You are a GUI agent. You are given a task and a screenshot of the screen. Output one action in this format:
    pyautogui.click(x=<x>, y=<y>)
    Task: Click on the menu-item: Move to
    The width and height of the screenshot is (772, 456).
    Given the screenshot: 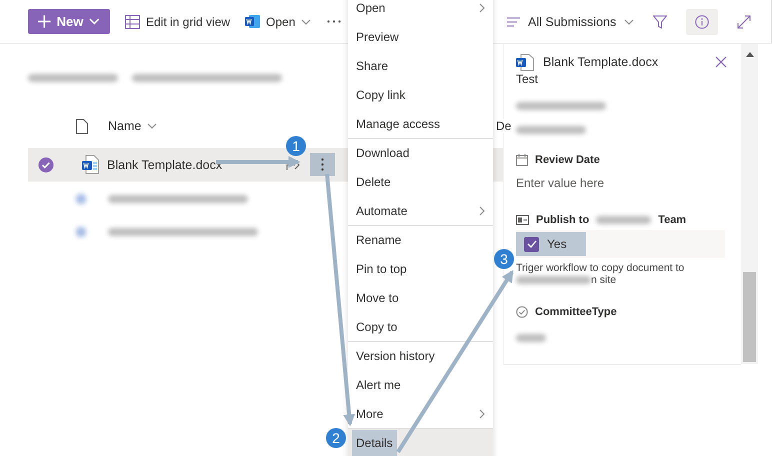 What is the action you would take?
    pyautogui.click(x=420, y=297)
    